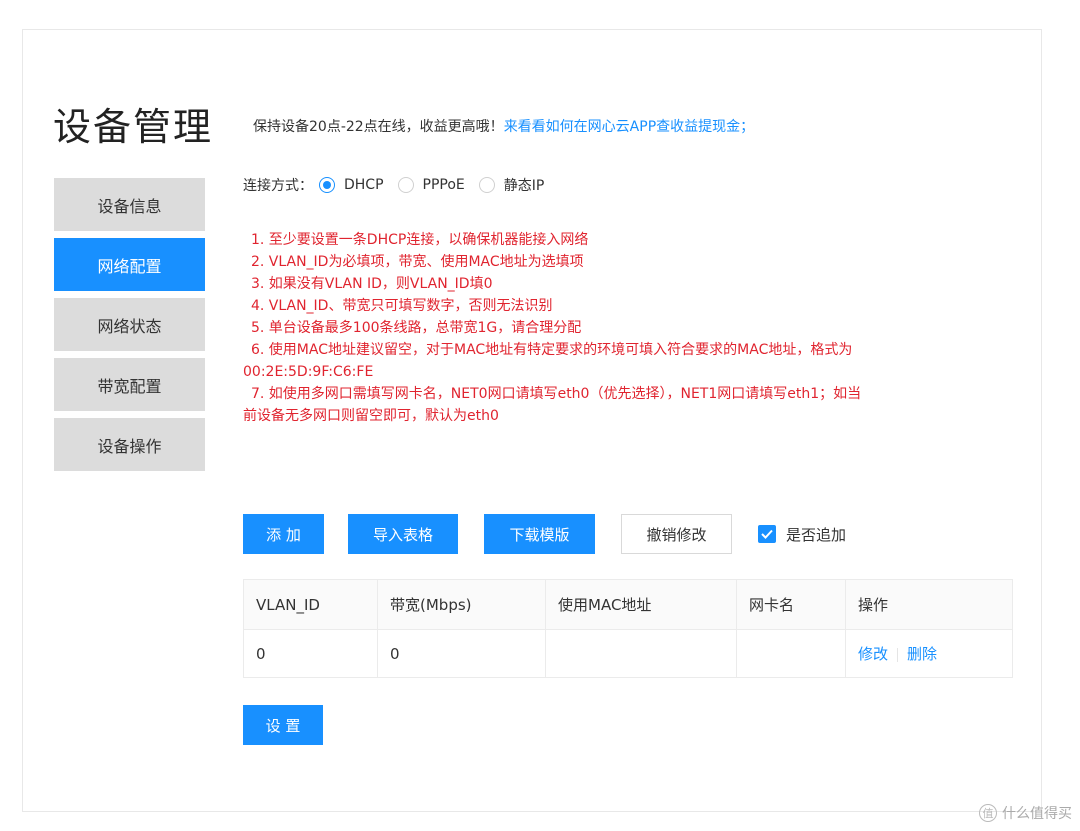  I want to click on radio-static-ip: 静态IP, so click(511, 185).